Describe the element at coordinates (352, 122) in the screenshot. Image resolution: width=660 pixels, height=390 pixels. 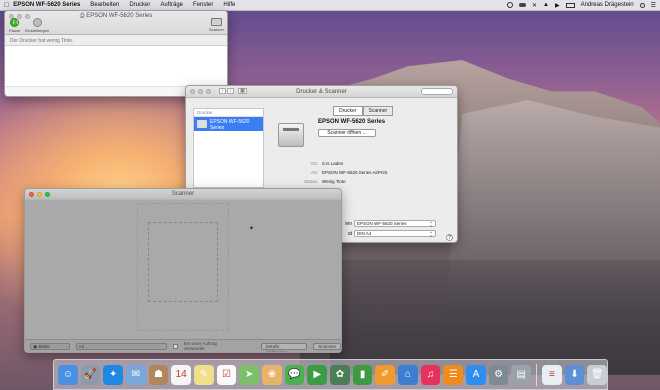
I see `detail-printer-name: EPSON WF-5620 Series` at that location.